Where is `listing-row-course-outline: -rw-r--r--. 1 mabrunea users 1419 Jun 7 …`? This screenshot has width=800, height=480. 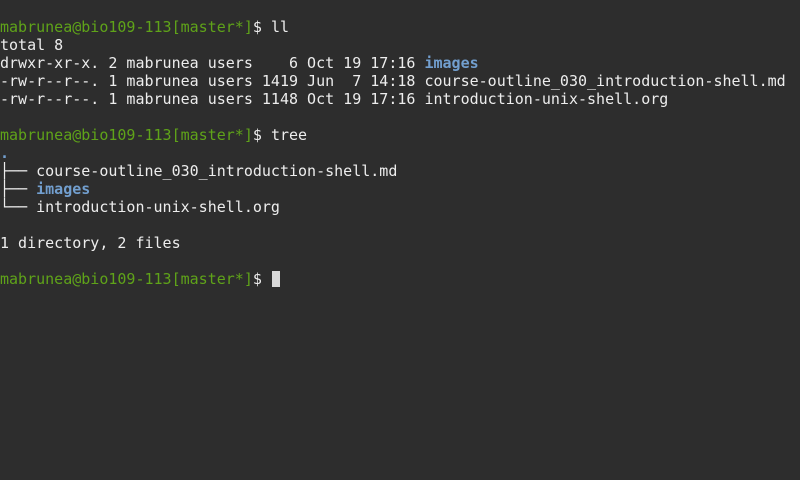
listing-row-course-outline: -rw-r--r--. 1 mabrunea users 1419 Jun 7 … is located at coordinates (400, 81).